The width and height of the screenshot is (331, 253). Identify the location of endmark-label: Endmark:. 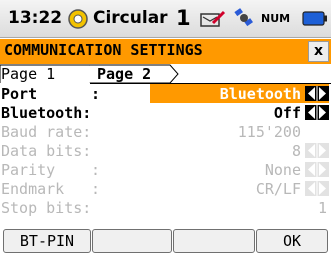
(51, 189).